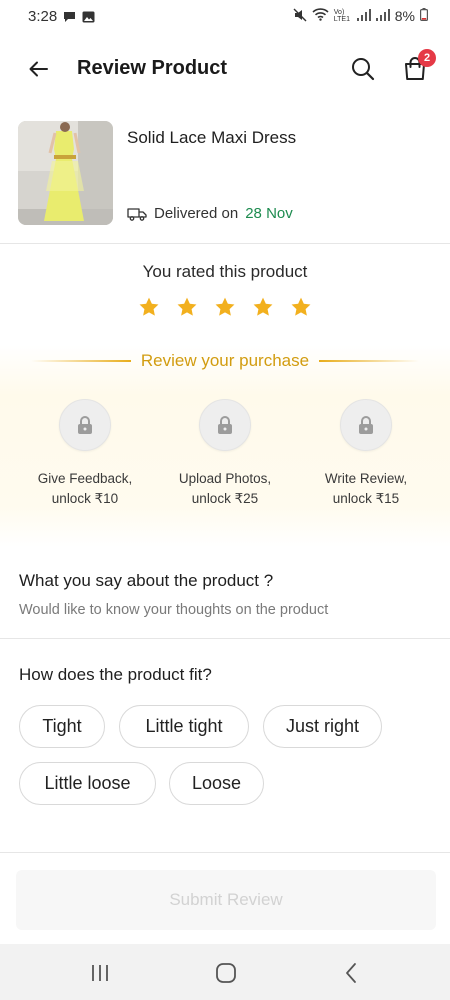 The image size is (450, 1000). I want to click on unlock-review: Write Review, unlock ₹15, so click(366, 454).